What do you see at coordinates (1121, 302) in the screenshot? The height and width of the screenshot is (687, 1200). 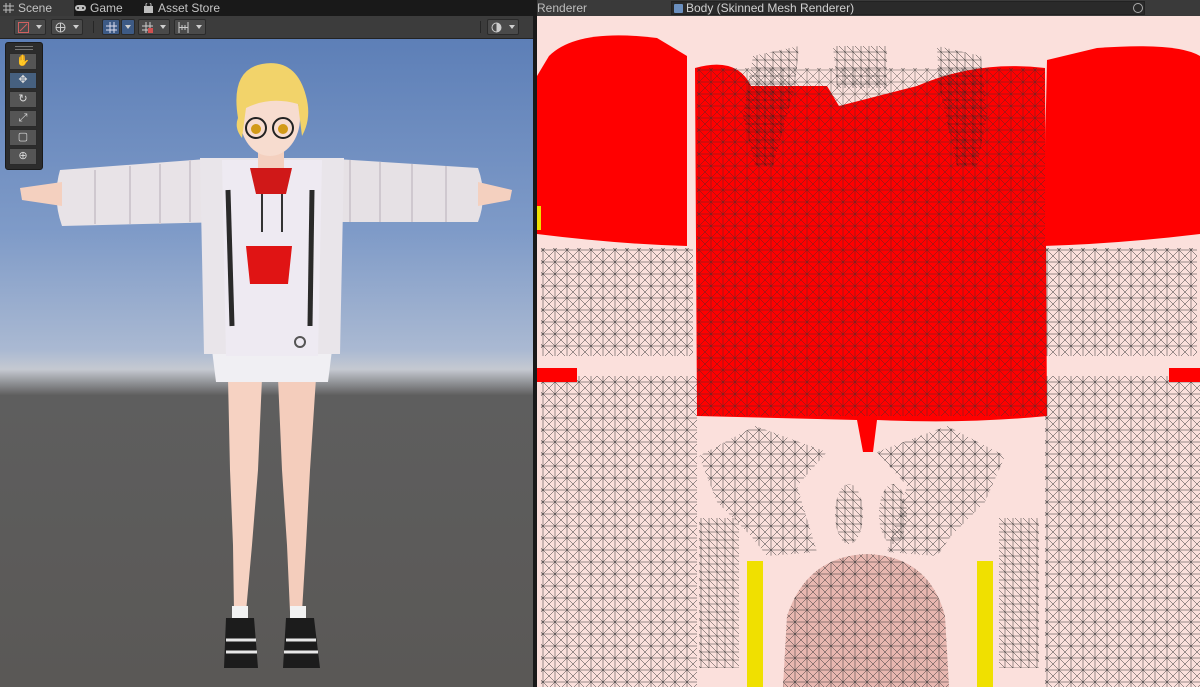 I see `uv-right-panel` at bounding box center [1121, 302].